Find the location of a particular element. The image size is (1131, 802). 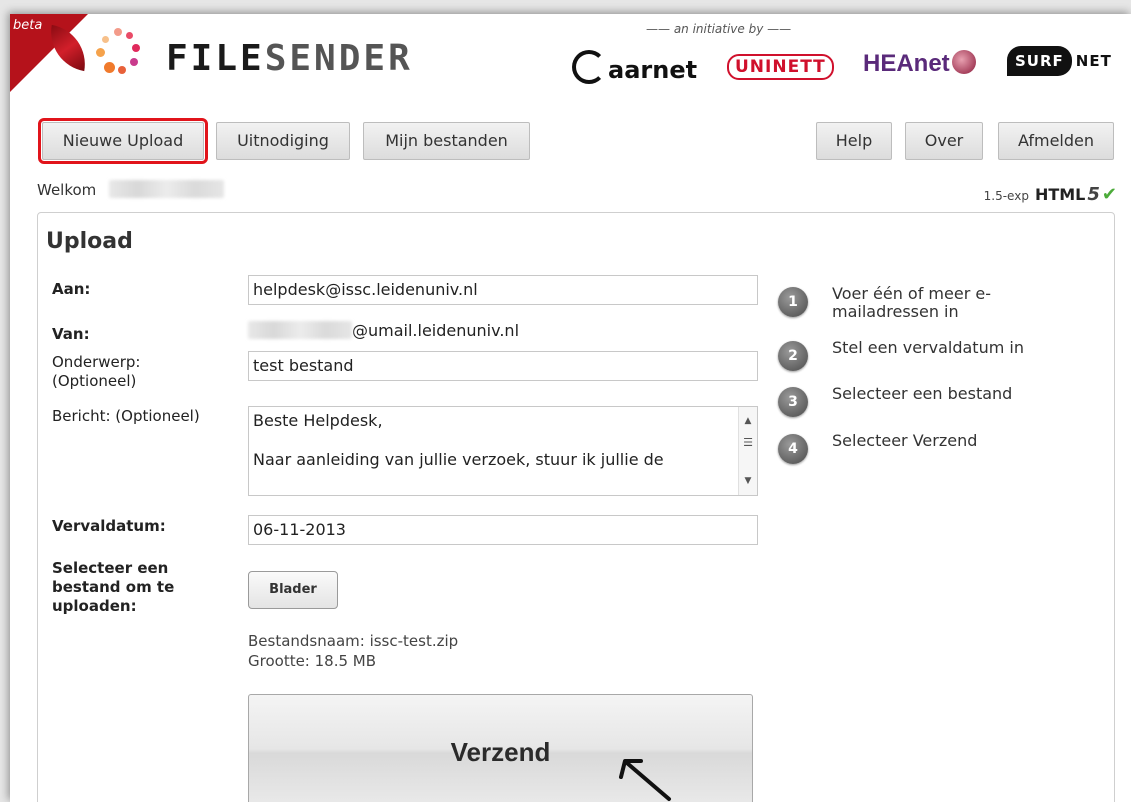

step-1-line2: mailadressen in is located at coordinates (895, 311).